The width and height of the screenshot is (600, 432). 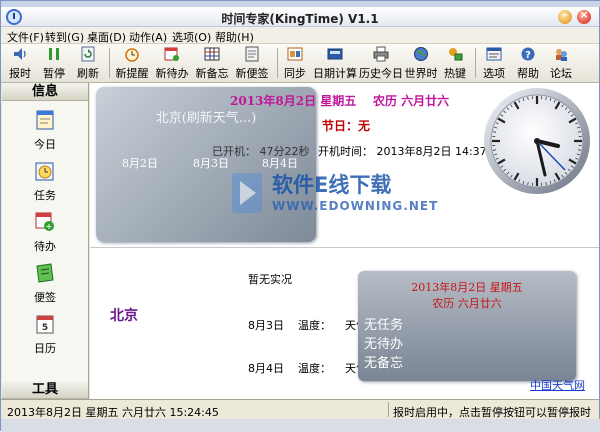 I want to click on speaker-icon, so click(x=20, y=54).